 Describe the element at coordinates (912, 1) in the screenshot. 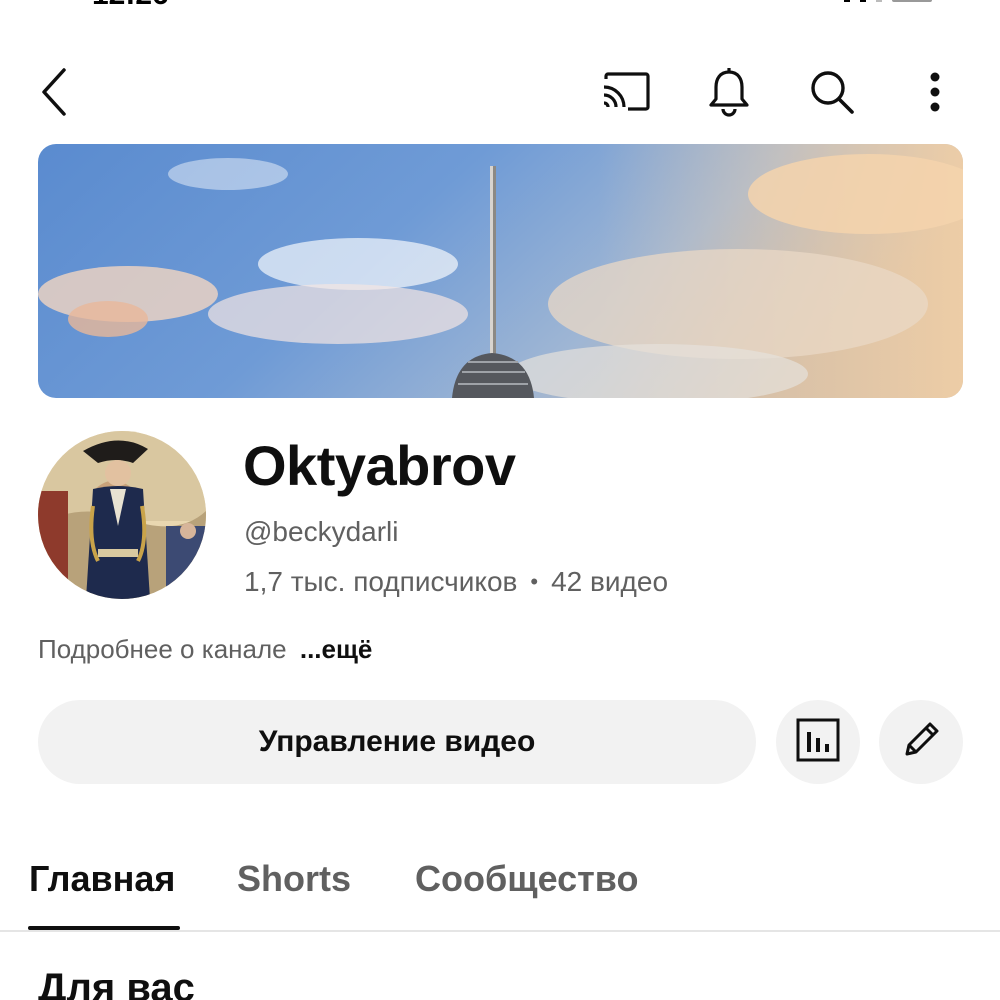

I see `battery-icon` at that location.